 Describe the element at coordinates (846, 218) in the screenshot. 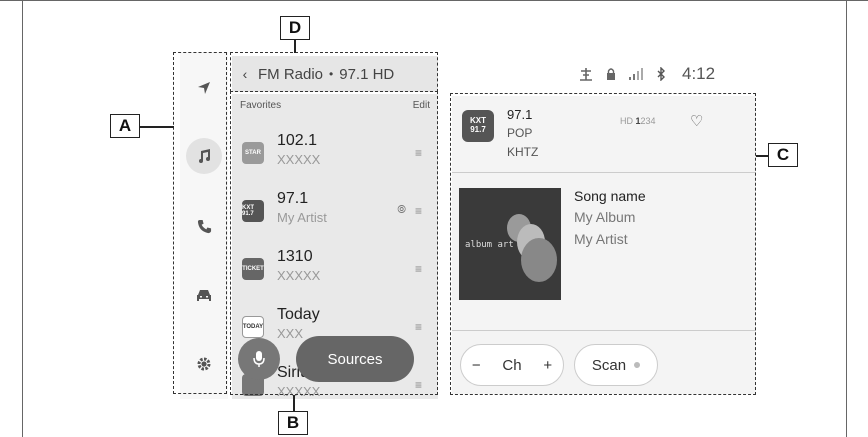

I see `frame-right-border` at that location.